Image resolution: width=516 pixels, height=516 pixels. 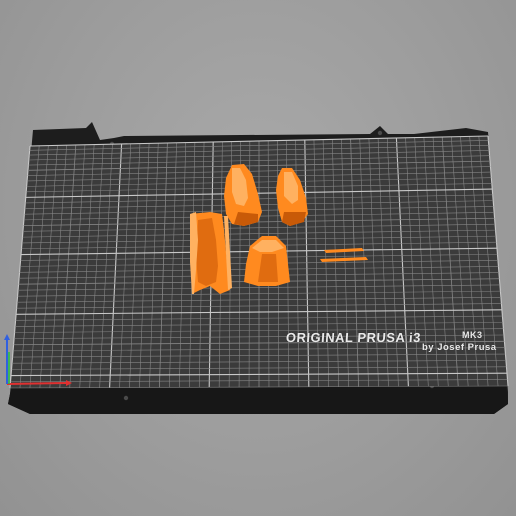 What do you see at coordinates (258, 399) in the screenshot?
I see `bed-frame-front` at bounding box center [258, 399].